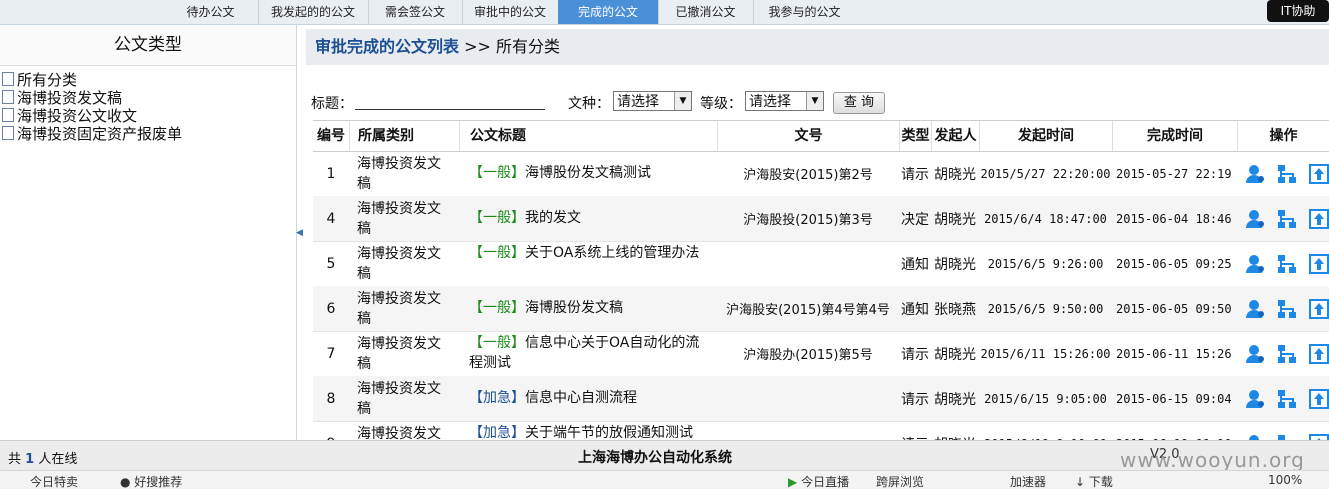 This screenshot has height=490, width=1329. Describe the element at coordinates (915, 136) in the screenshot. I see `col-type: 类型` at that location.